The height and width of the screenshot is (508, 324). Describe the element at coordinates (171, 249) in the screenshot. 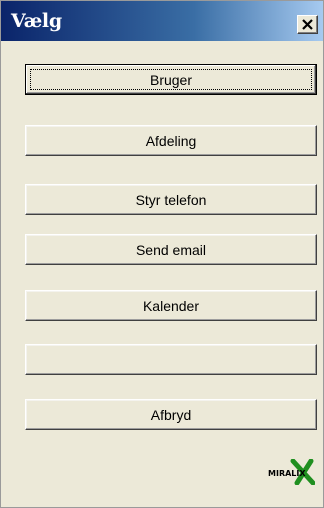

I see `send-email-button: Send email` at that location.